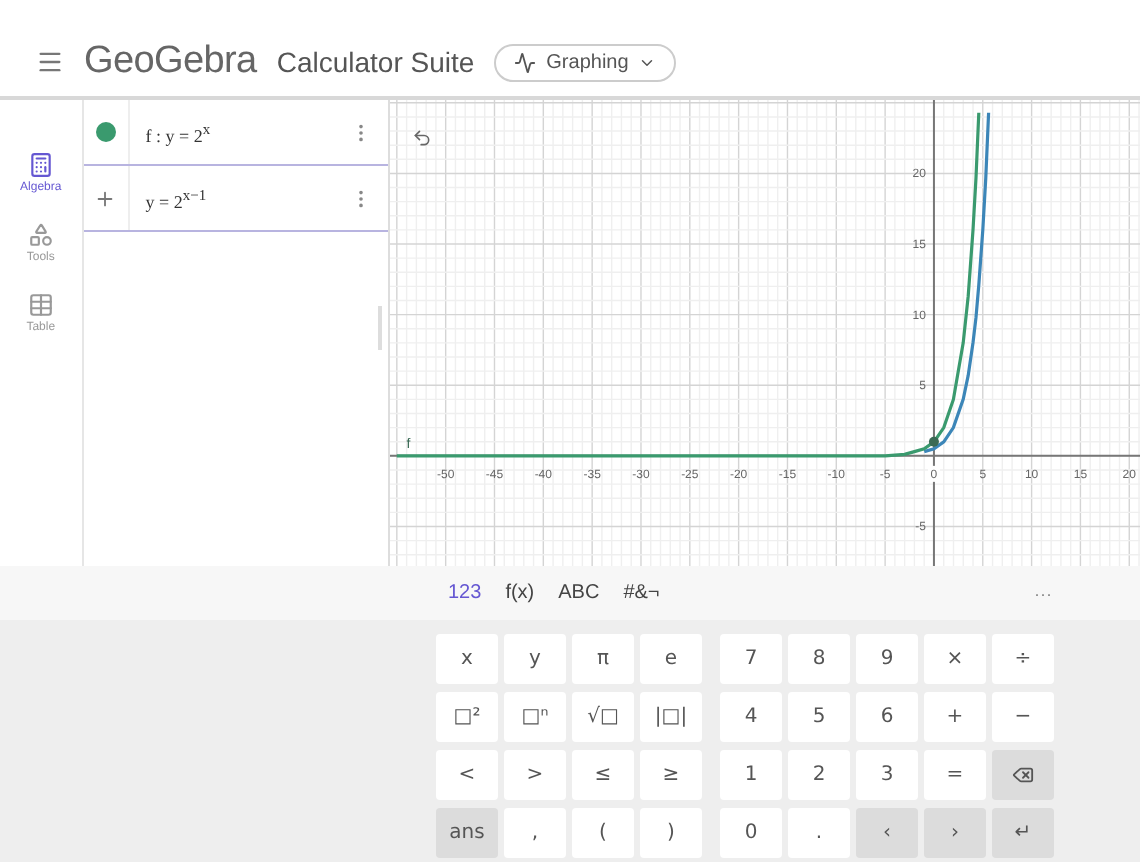  Describe the element at coordinates (887, 775) in the screenshot. I see `keyboard-key: 3` at that location.